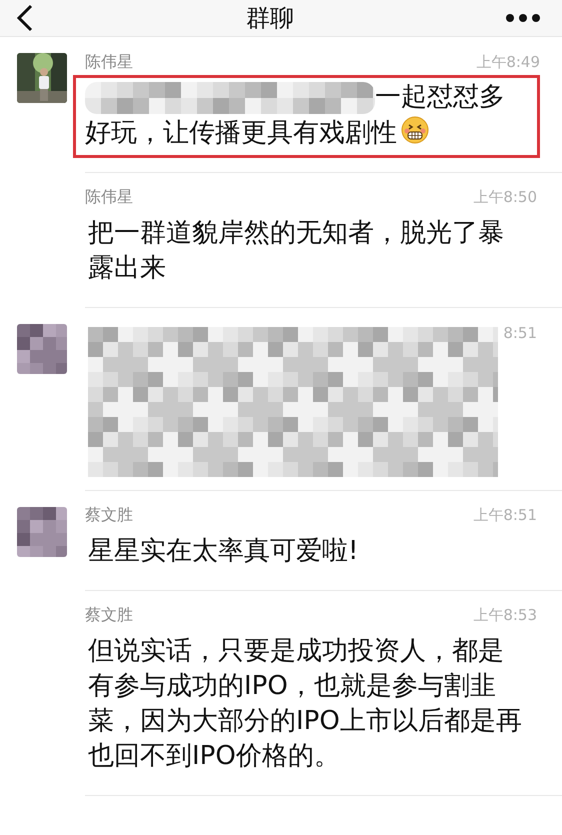 The image size is (562, 835). What do you see at coordinates (296, 250) in the screenshot?
I see `message-text: 把一群道貌岸然的无知者，脱光了暴露出来` at bounding box center [296, 250].